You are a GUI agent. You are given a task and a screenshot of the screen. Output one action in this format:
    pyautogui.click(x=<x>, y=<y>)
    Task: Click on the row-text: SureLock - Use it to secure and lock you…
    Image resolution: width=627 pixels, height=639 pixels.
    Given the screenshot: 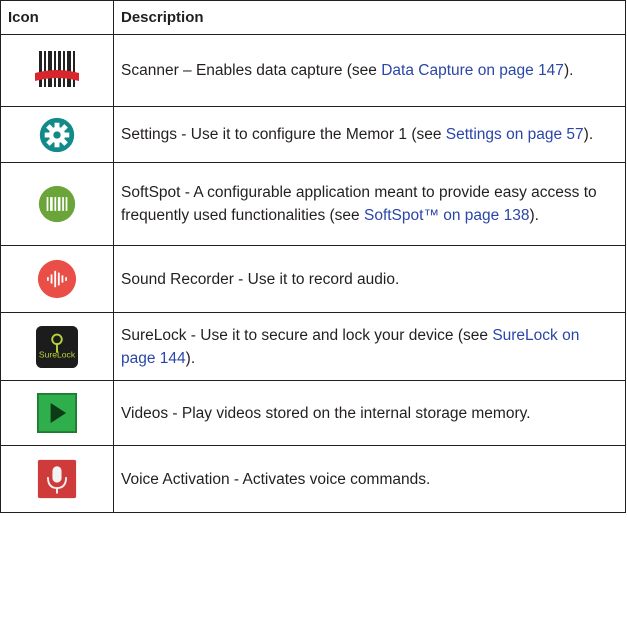 What is the action you would take?
    pyautogui.click(x=307, y=335)
    